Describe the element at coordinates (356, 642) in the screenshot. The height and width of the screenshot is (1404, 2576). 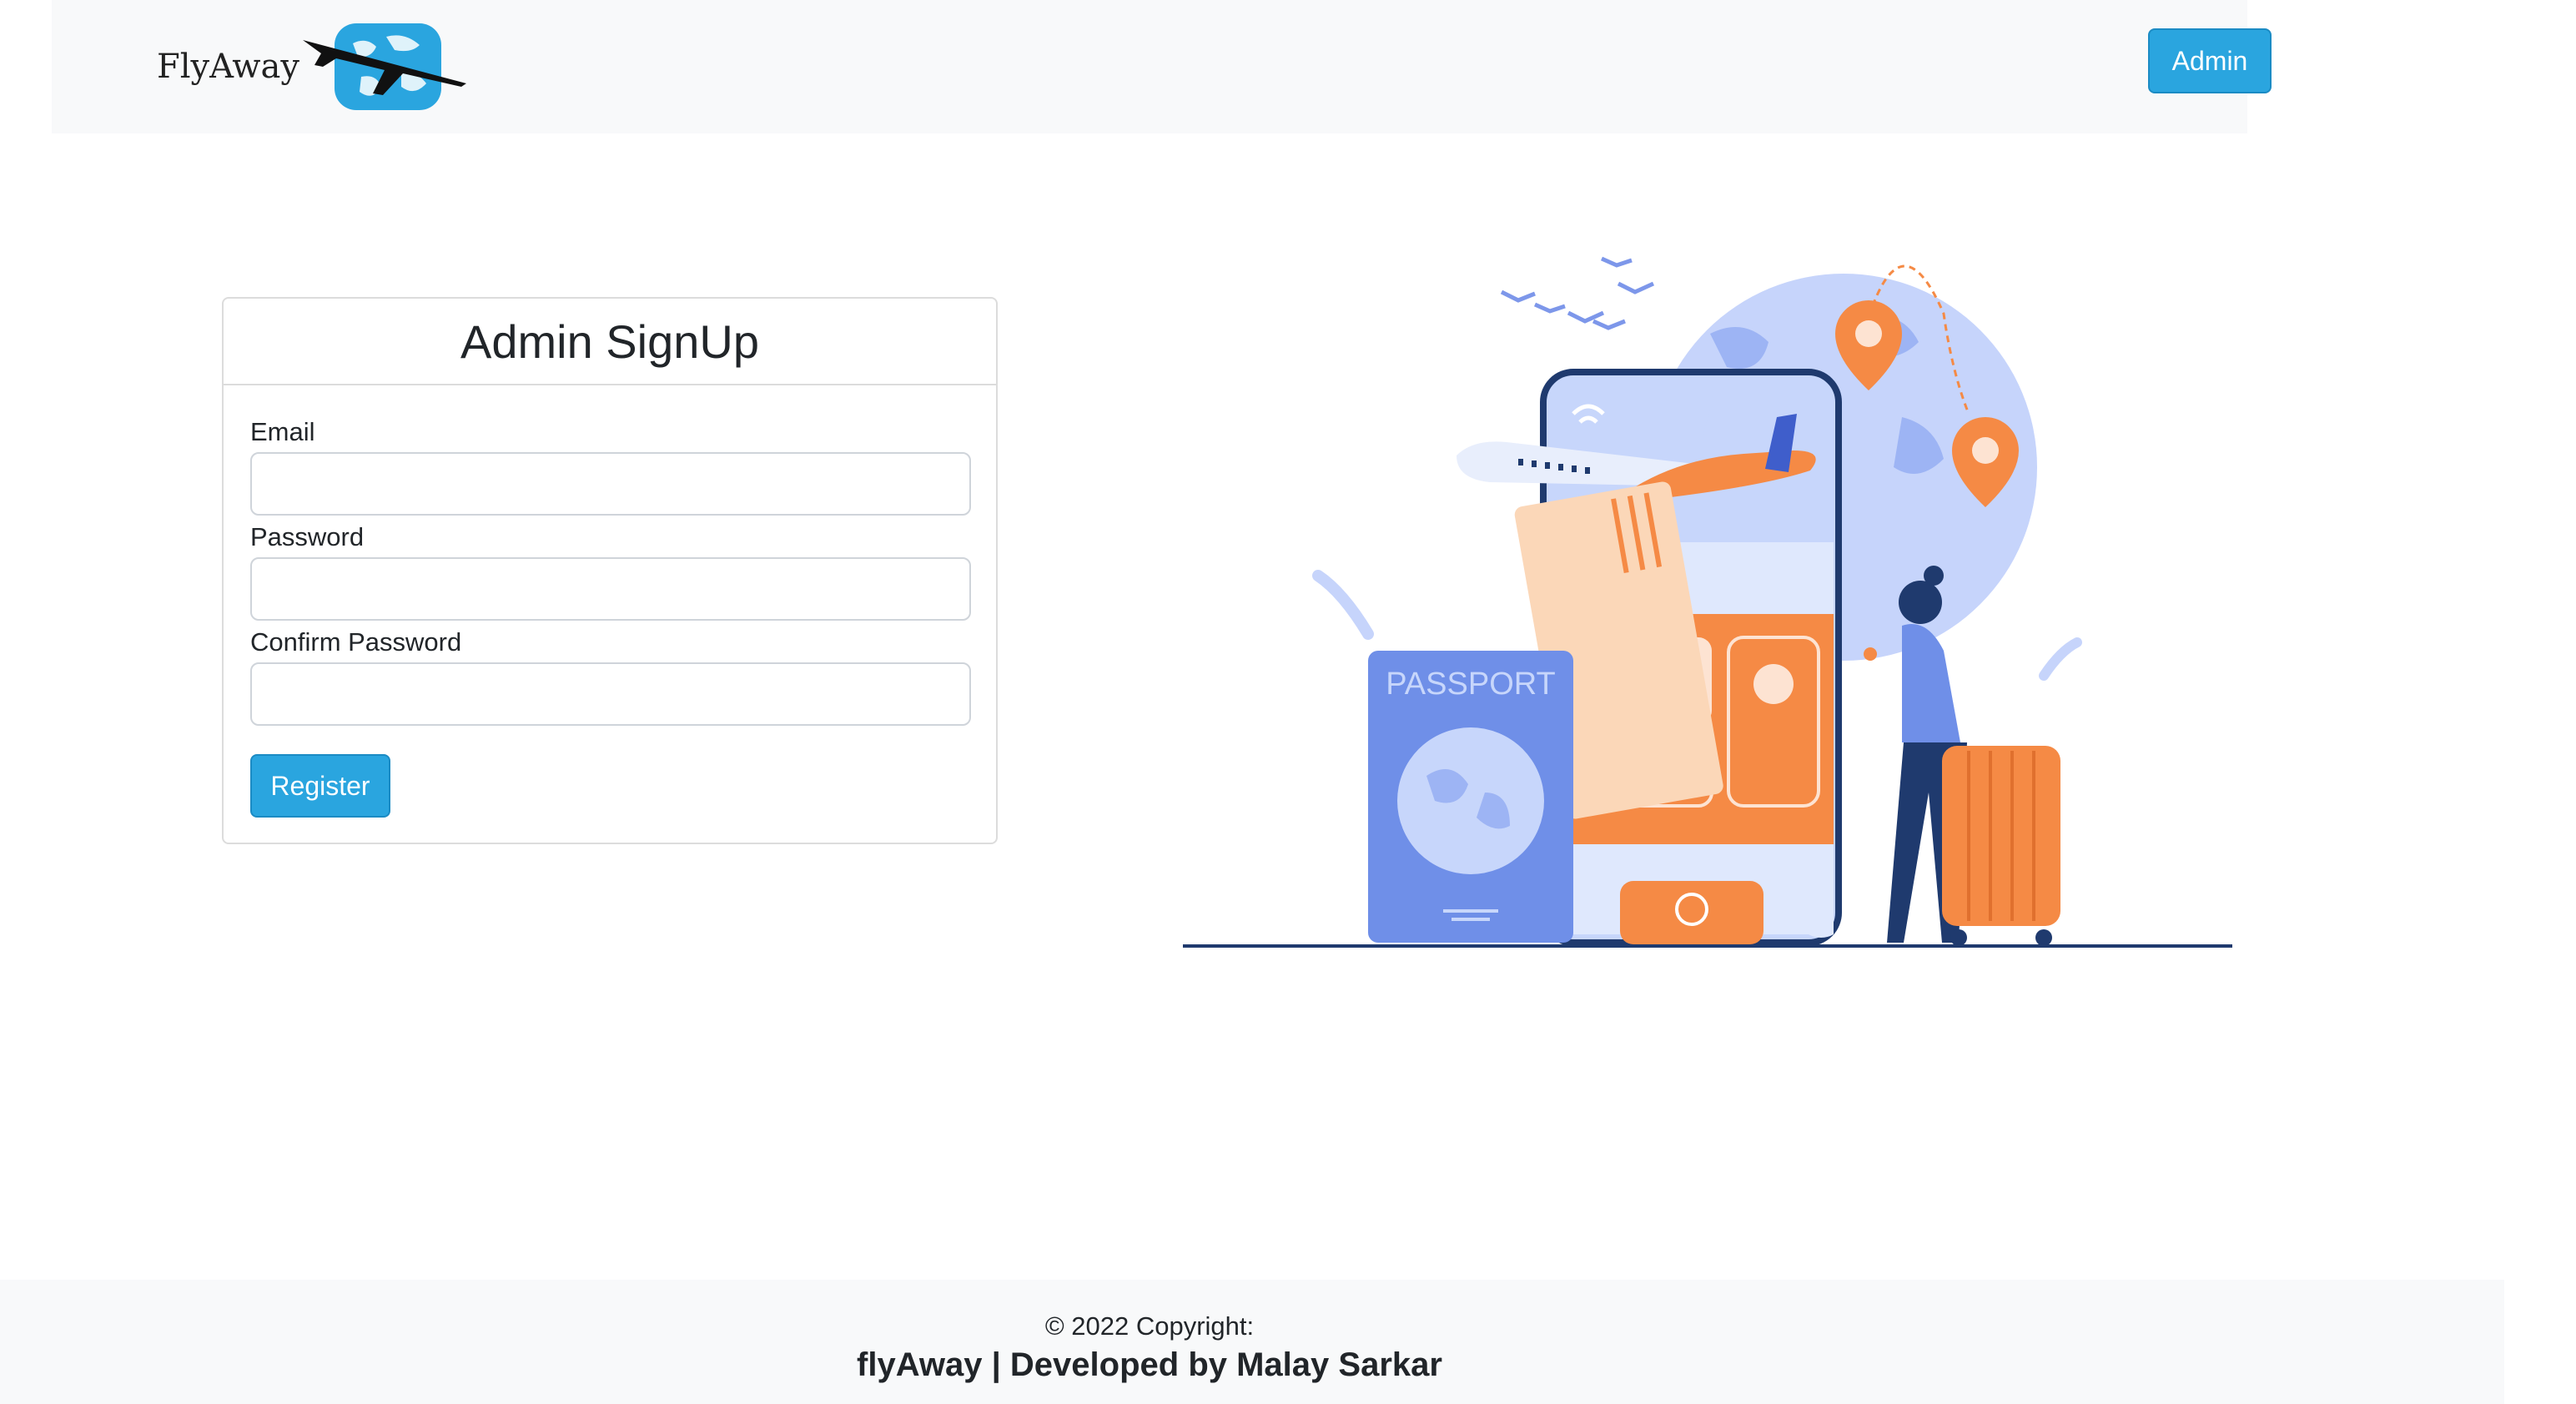
I see `confirm-password-label: Confirm Password` at that location.